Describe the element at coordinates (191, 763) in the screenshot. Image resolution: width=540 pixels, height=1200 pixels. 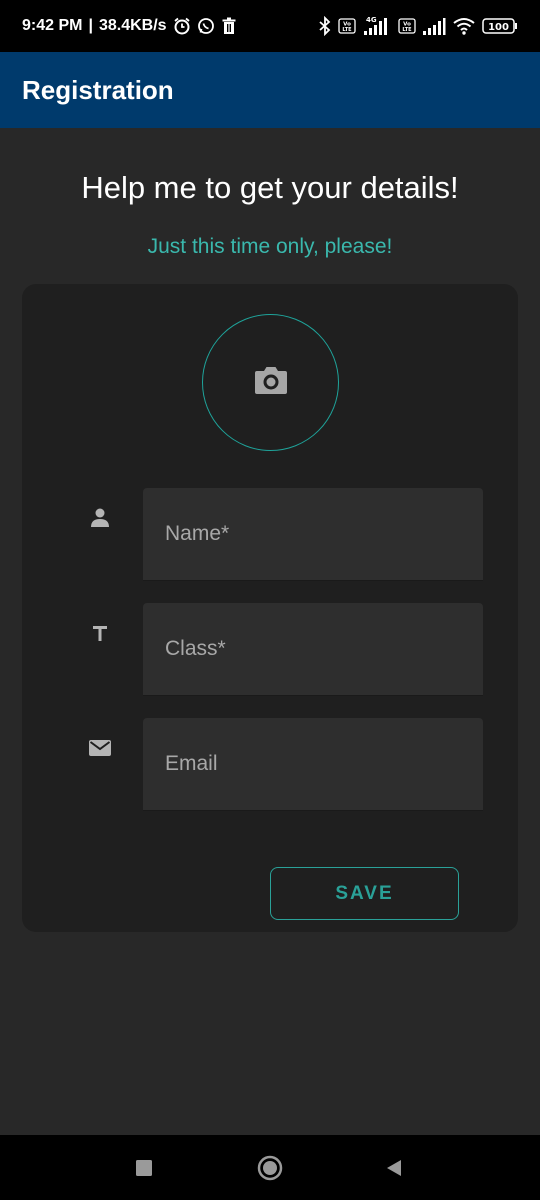
I see `email-placeholder: Email` at that location.